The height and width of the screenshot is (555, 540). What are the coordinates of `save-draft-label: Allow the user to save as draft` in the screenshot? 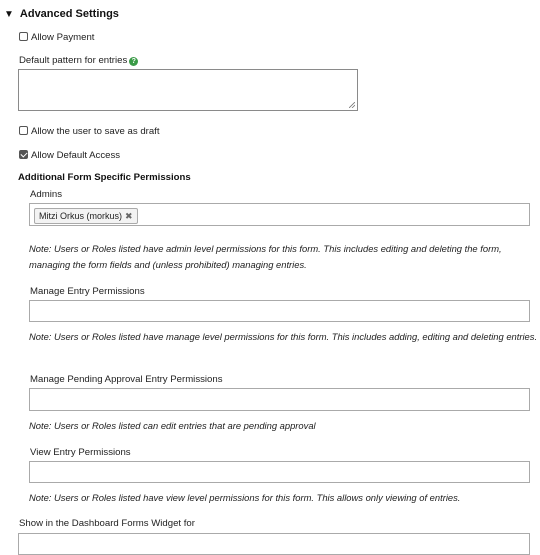 It's located at (95, 131).